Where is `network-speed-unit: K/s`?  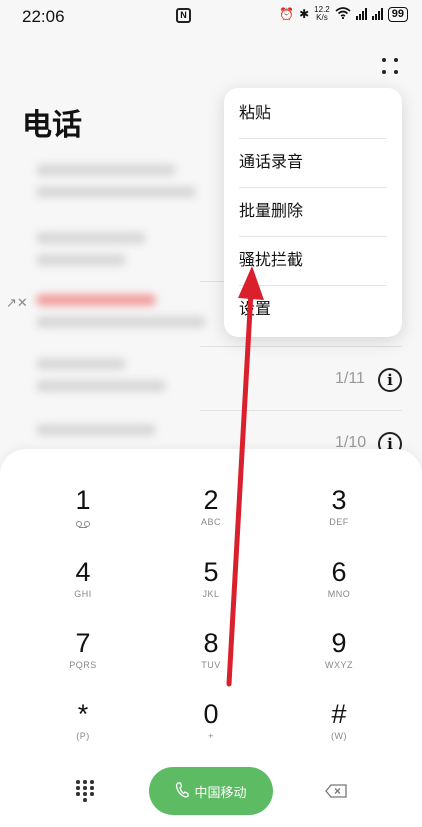
network-speed-unit: K/s is located at coordinates (322, 17).